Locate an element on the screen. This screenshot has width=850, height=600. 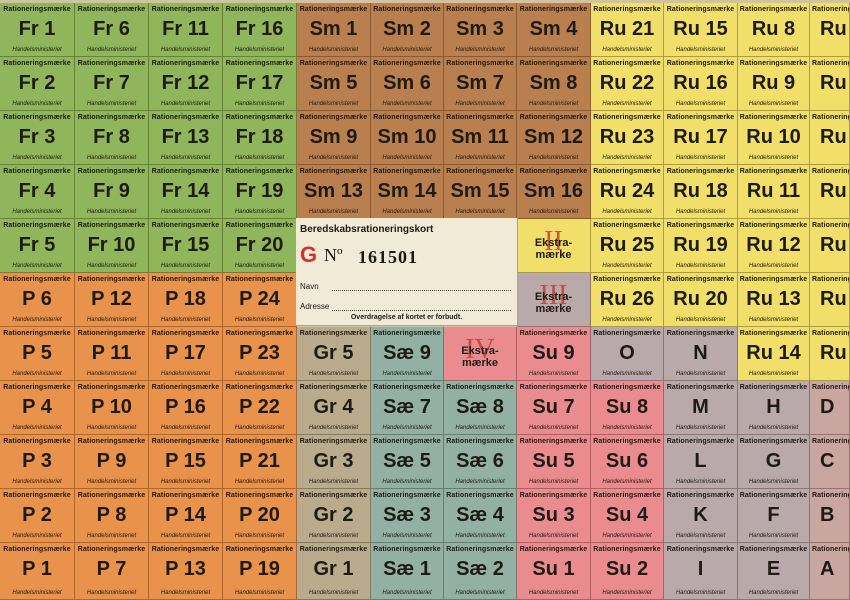
stamp-code: P 7 is located at coordinates (111, 569).